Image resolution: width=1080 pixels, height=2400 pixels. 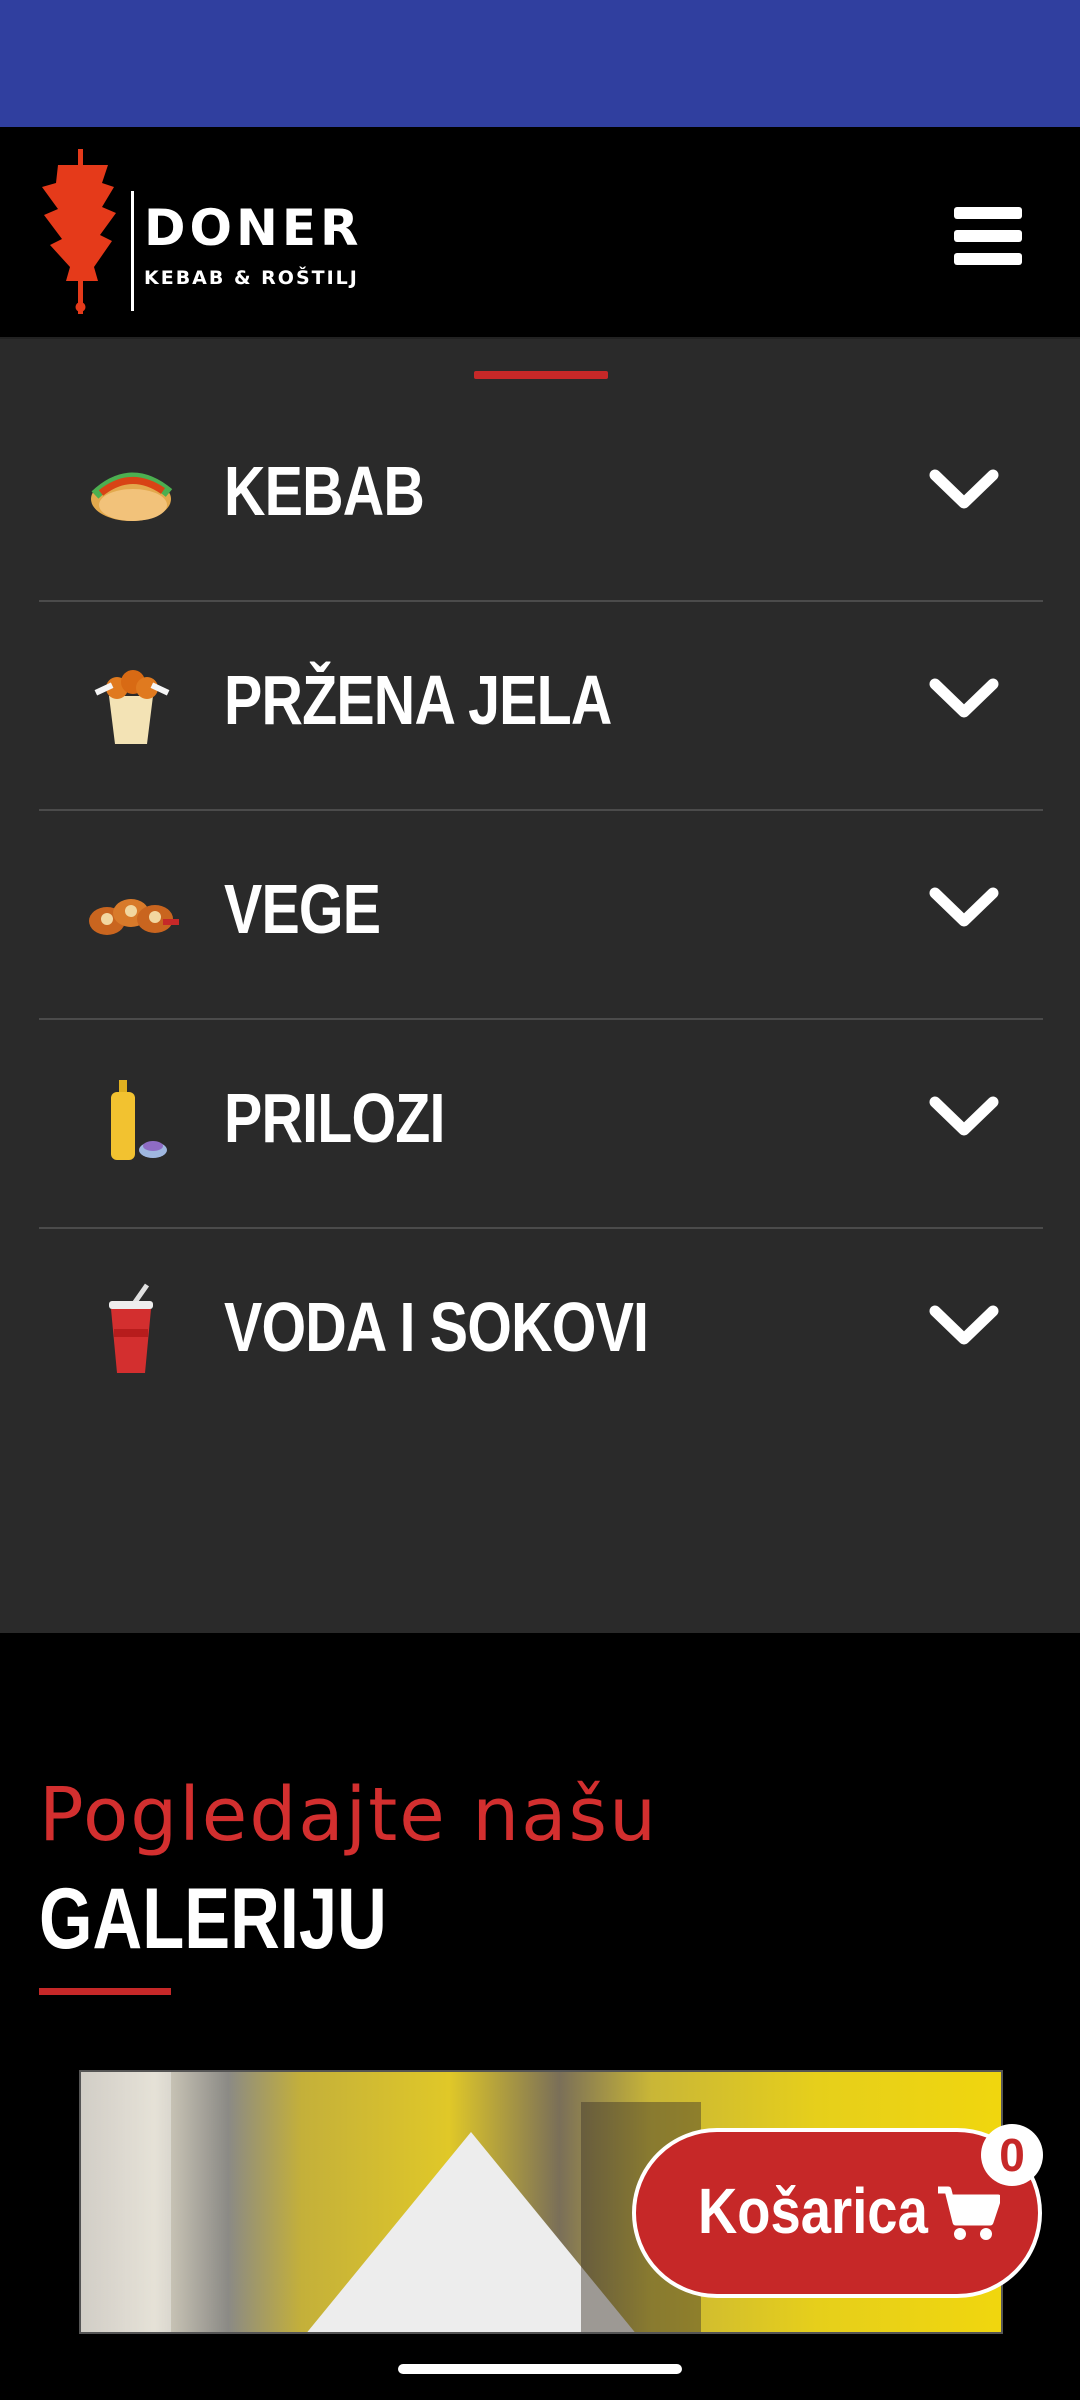 What do you see at coordinates (418, 700) in the screenshot?
I see `category-label: PRŽENA JELA` at bounding box center [418, 700].